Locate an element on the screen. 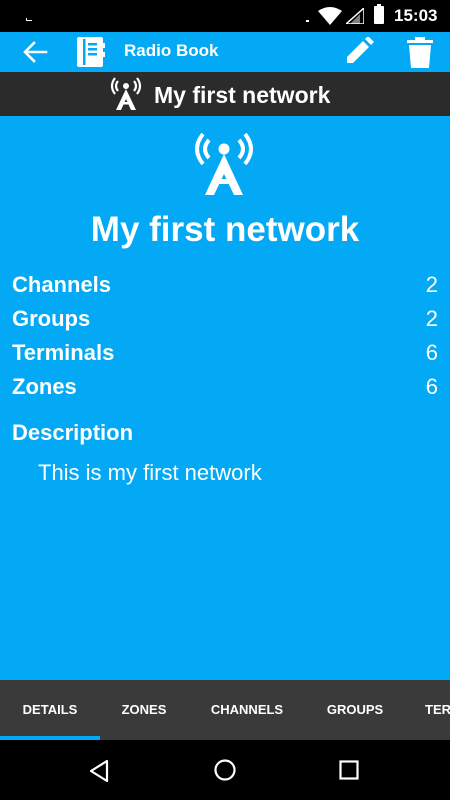 The image size is (450, 800). description-title: Description is located at coordinates (73, 432).